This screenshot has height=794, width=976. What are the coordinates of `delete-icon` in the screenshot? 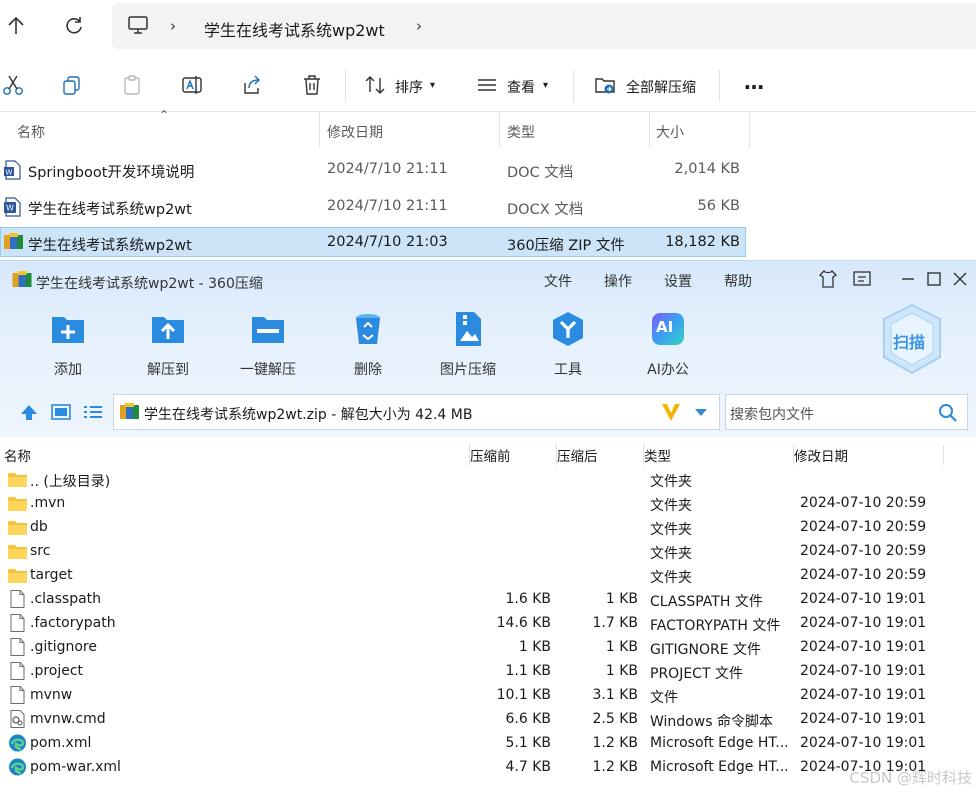 It's located at (312, 85).